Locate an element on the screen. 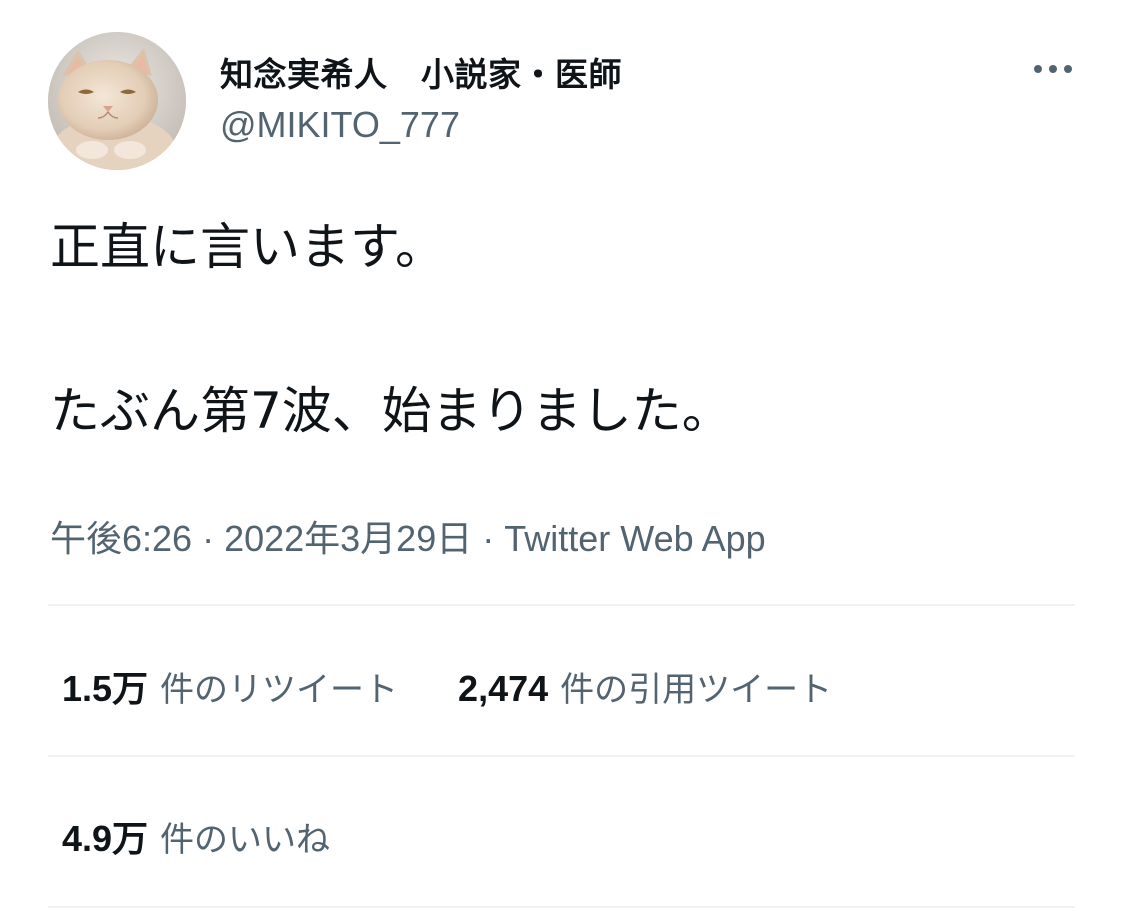 Image resolution: width=1125 pixels, height=911 pixels. cat-avatar-icon is located at coordinates (117, 101).